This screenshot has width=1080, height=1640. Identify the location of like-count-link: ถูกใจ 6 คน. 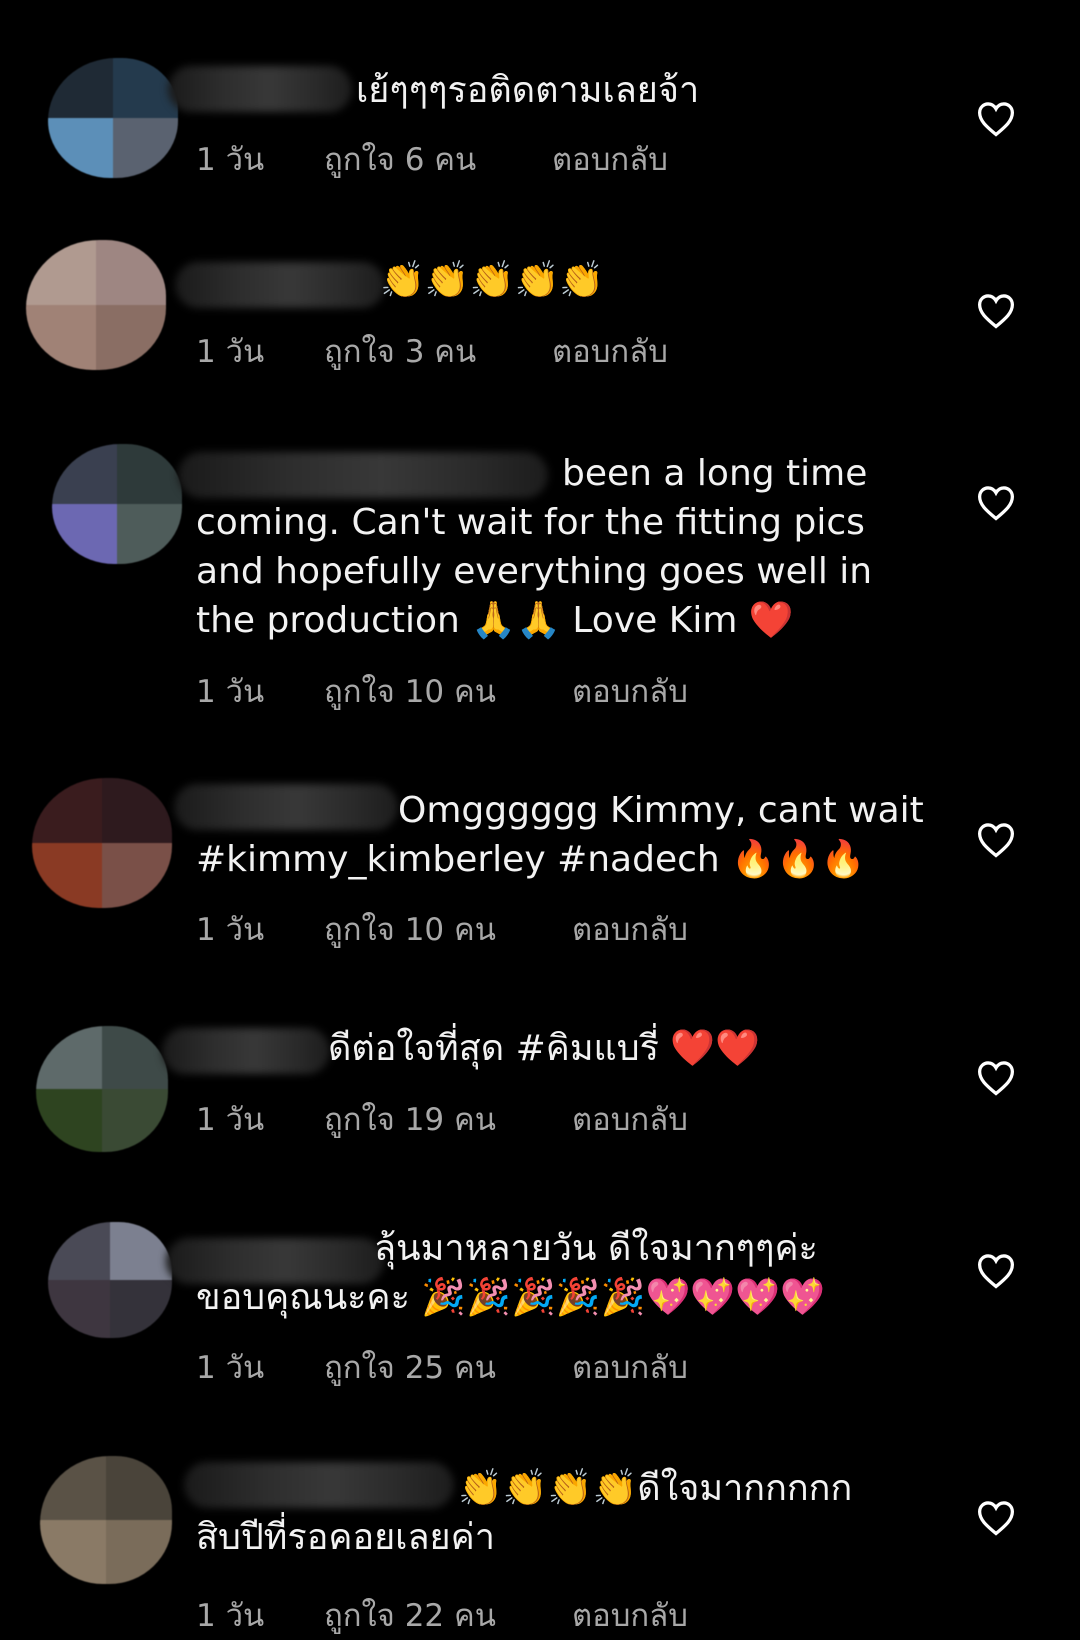
(400, 159).